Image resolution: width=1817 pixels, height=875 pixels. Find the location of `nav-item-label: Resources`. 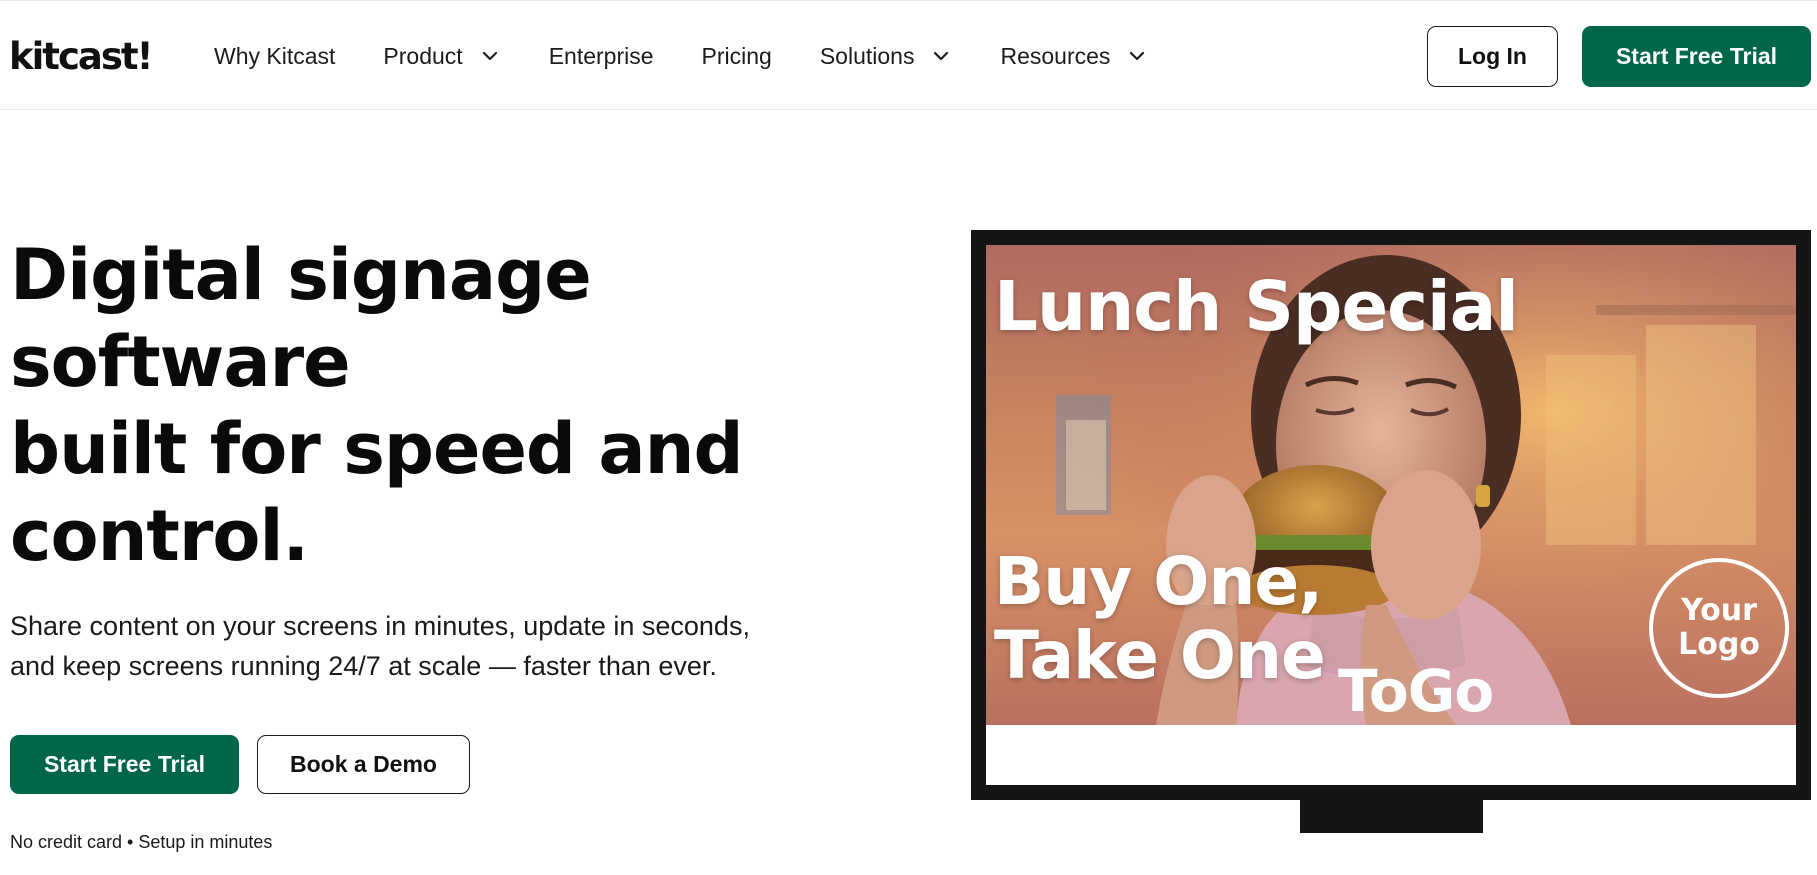

nav-item-label: Resources is located at coordinates (1055, 55).